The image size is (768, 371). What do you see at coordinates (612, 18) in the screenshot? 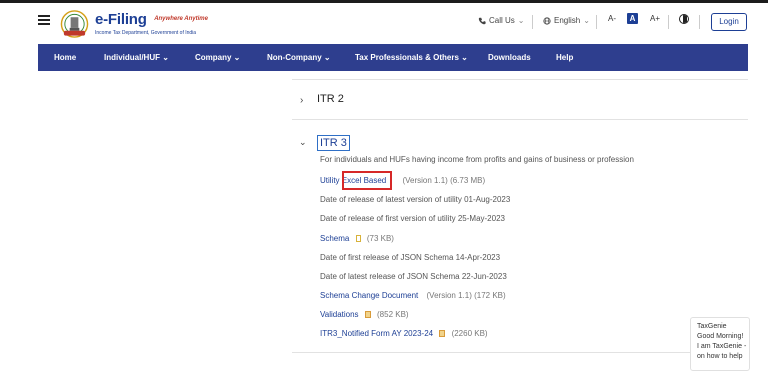
I see `font-decrease-button: A-` at bounding box center [612, 18].